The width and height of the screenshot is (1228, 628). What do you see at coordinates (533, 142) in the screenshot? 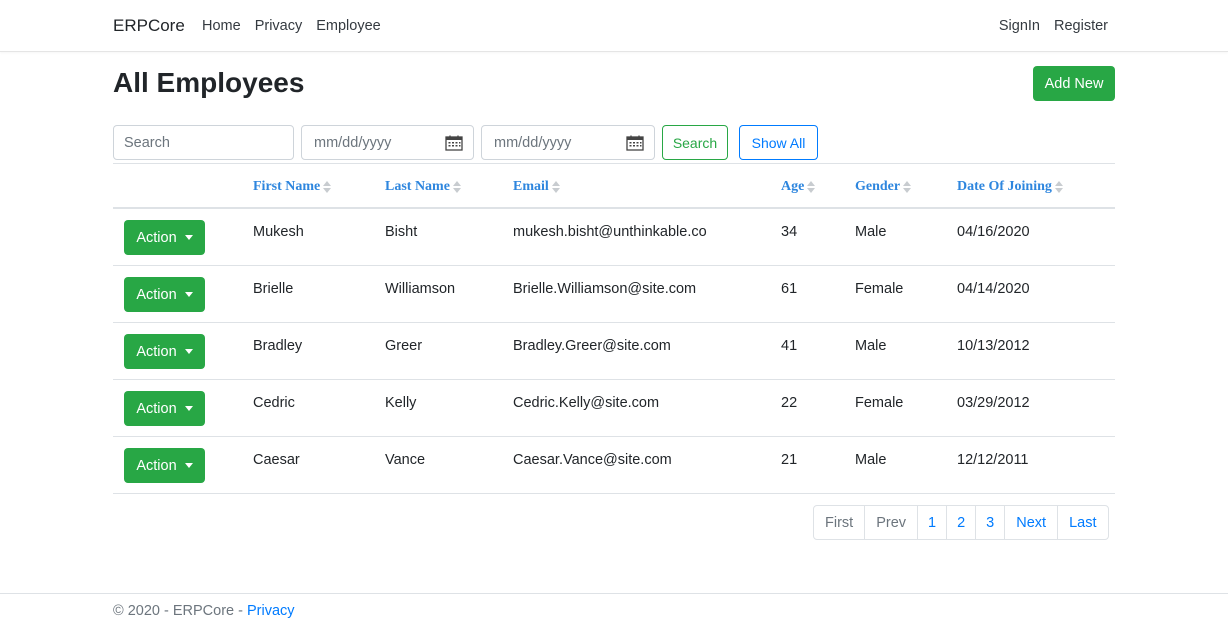
I see `date-to-placeholder: mm/dd/yyyy` at bounding box center [533, 142].